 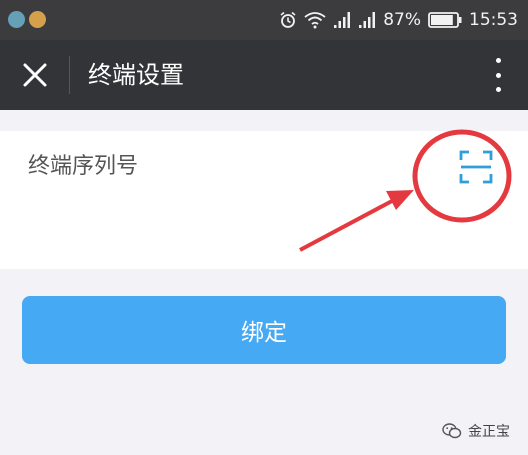 I want to click on toolbar-divider, so click(x=69, y=75).